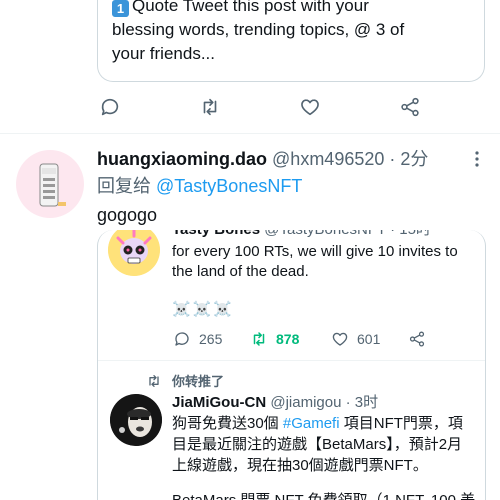  I want to click on reply-to-link: @TastyBonesNFT, so click(229, 186).